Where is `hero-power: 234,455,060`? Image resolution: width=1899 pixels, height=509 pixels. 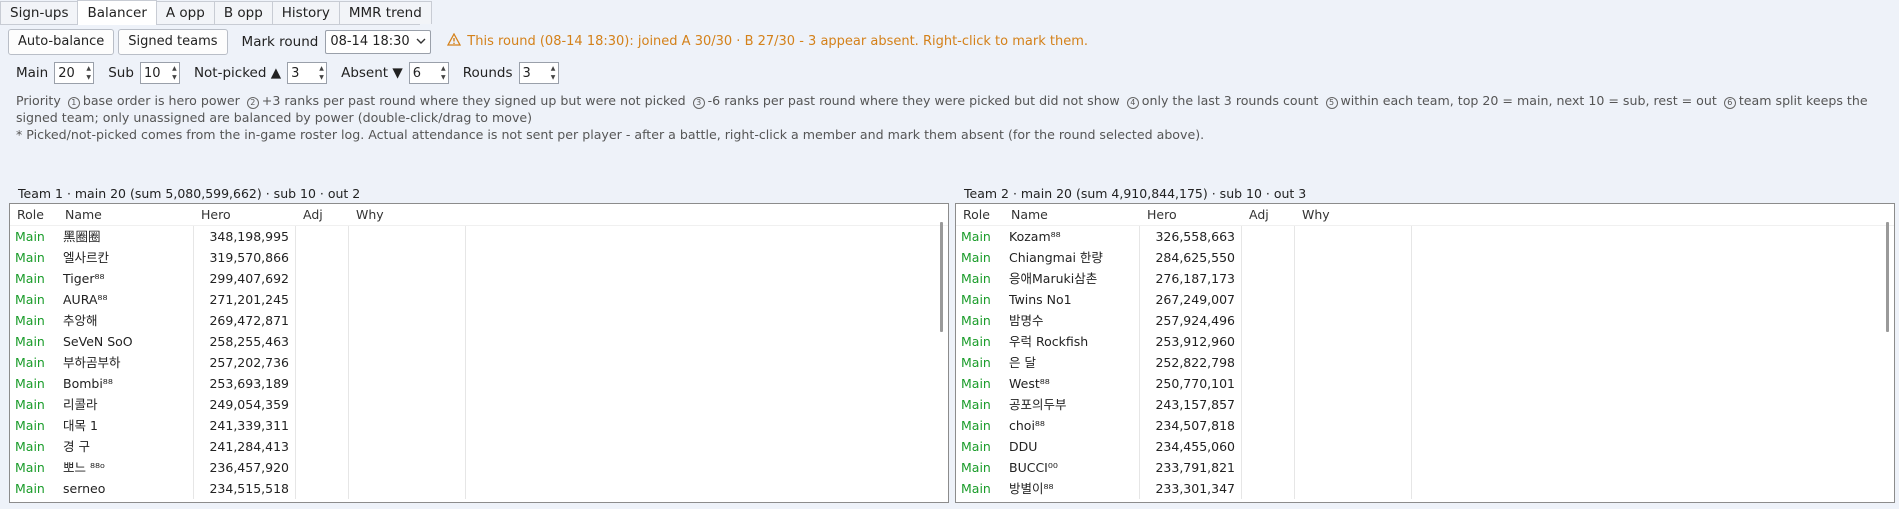 hero-power: 234,455,060 is located at coordinates (1191, 446).